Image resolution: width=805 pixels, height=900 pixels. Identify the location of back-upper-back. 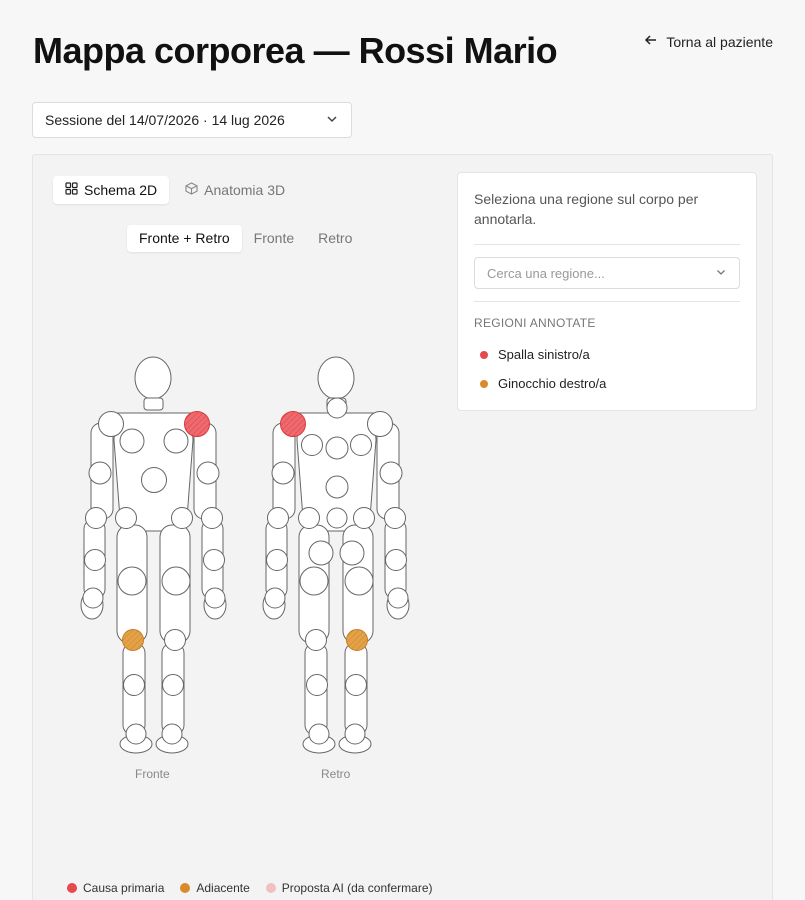
(337, 448).